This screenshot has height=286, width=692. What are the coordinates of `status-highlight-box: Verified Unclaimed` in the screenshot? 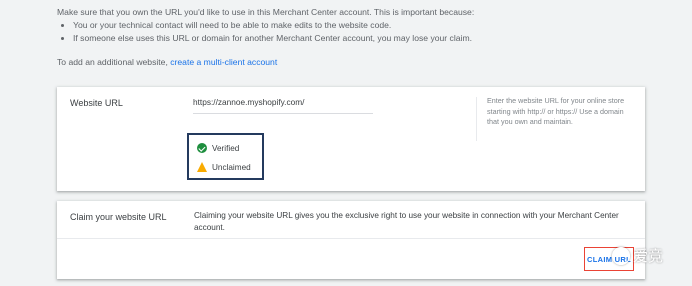 It's located at (225, 156).